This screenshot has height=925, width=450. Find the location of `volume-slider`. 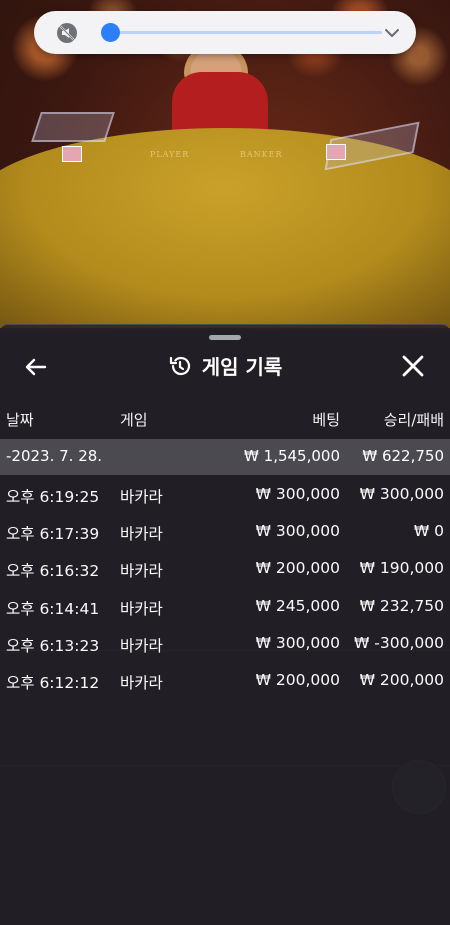

volume-slider is located at coordinates (241, 32).